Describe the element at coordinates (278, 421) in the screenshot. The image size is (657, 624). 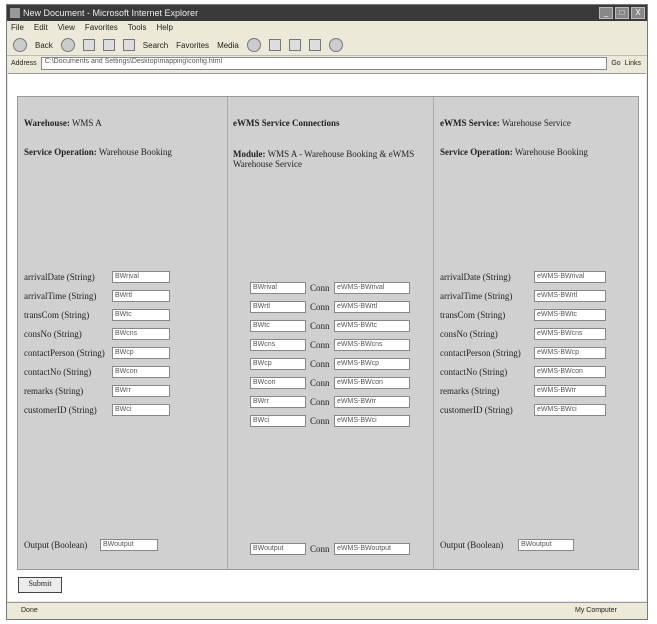
I see `connection-source: BWci` at that location.